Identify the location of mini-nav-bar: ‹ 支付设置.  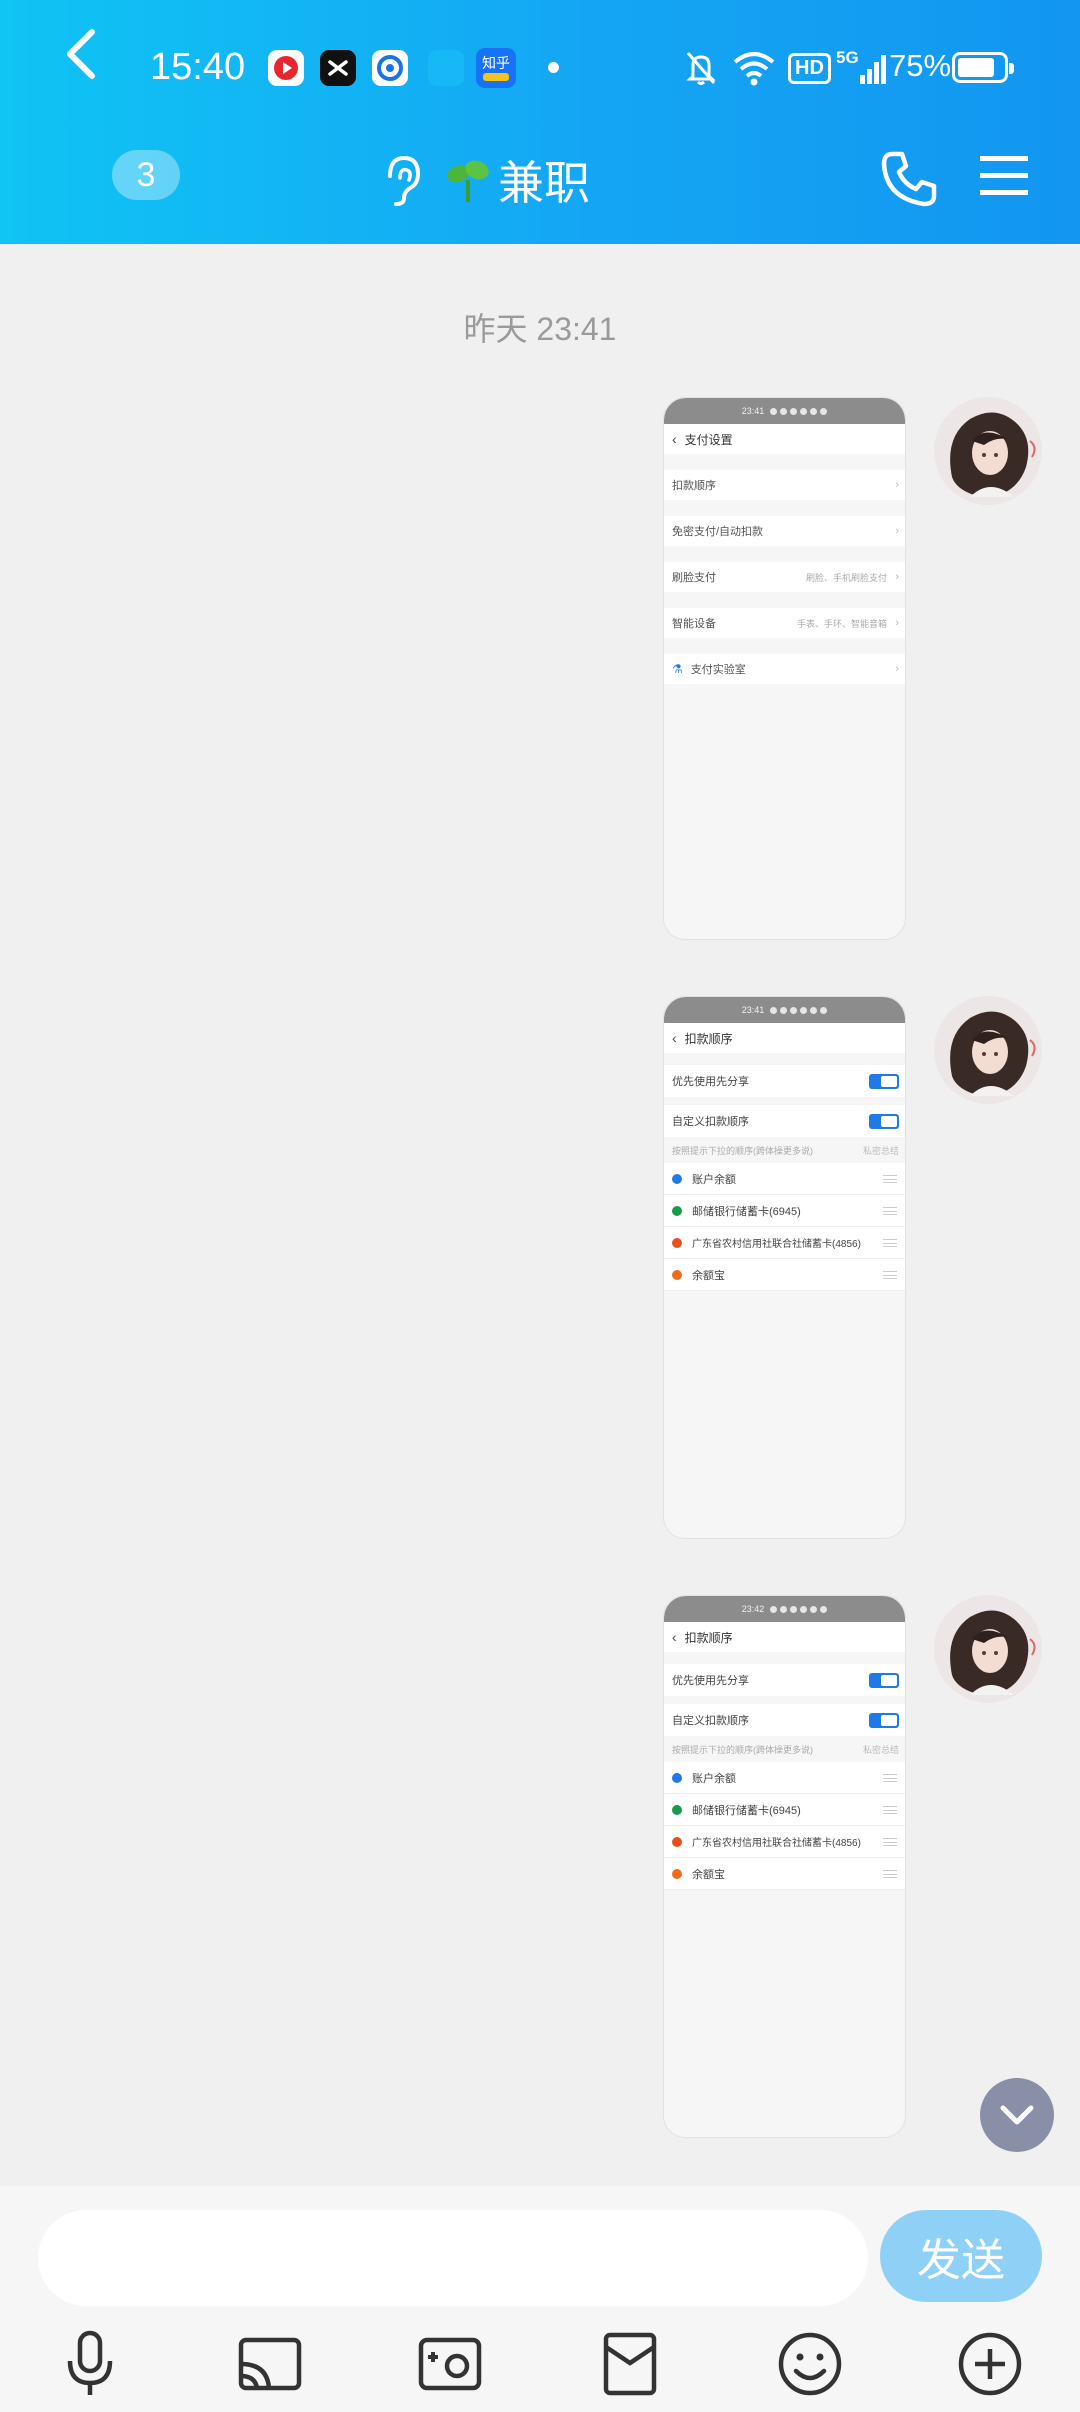
(784, 439).